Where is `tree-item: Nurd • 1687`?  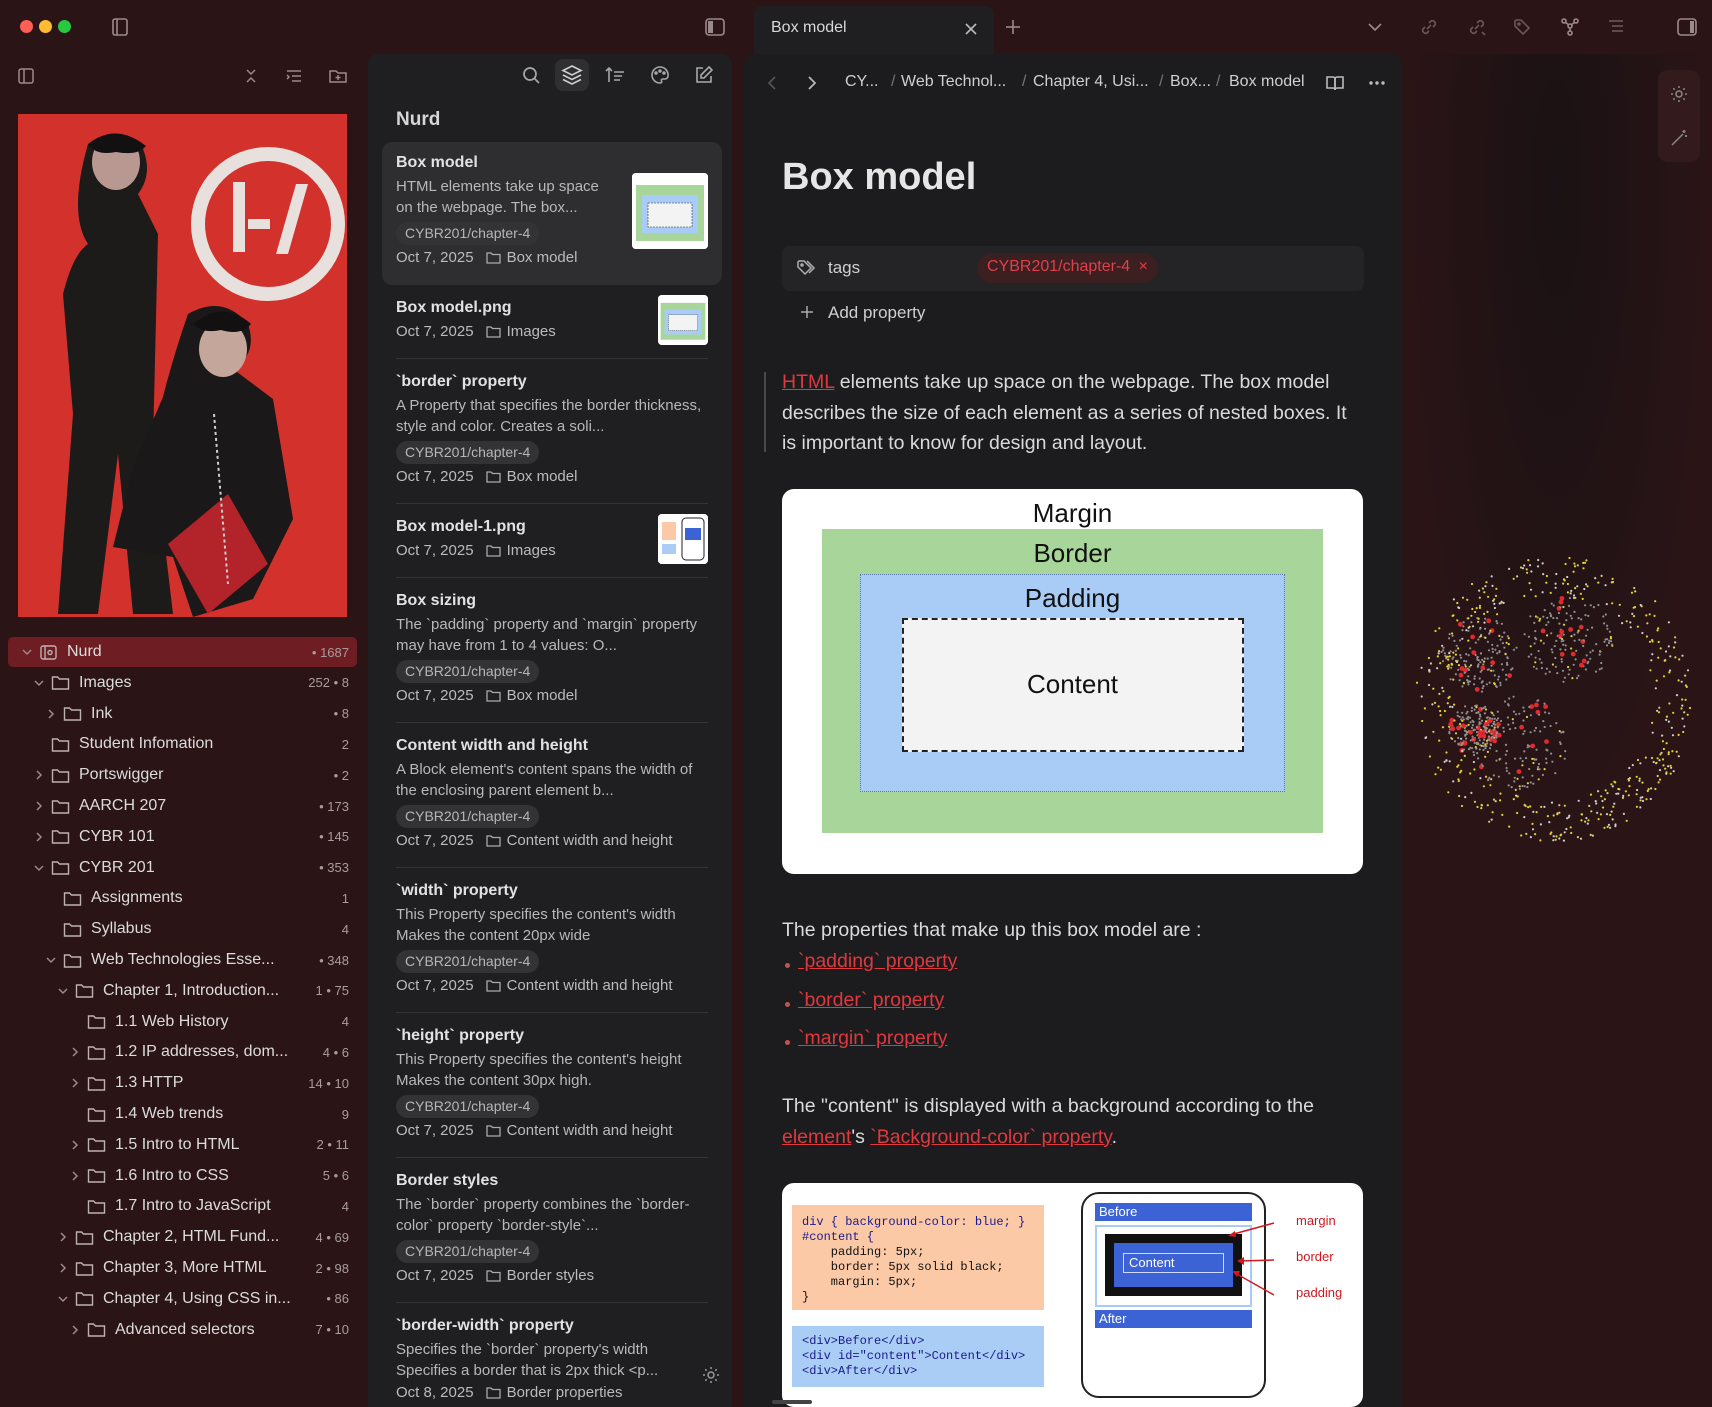
tree-item: Nurd • 1687 is located at coordinates (182, 652).